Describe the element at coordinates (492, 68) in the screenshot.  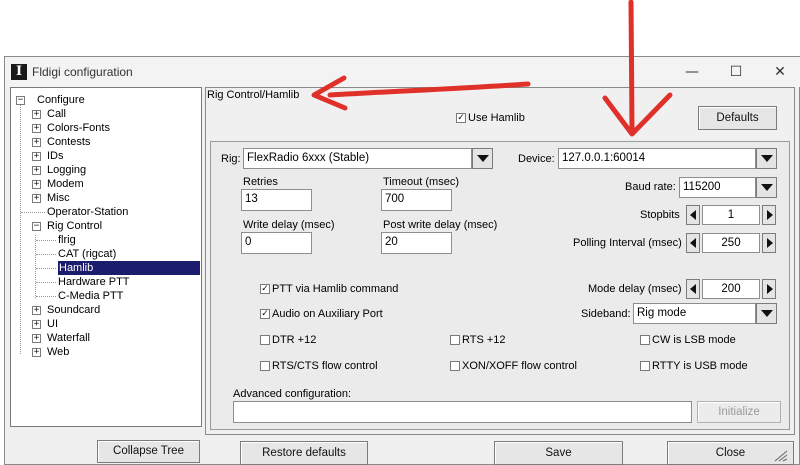
I see `annotation-arrows` at that location.